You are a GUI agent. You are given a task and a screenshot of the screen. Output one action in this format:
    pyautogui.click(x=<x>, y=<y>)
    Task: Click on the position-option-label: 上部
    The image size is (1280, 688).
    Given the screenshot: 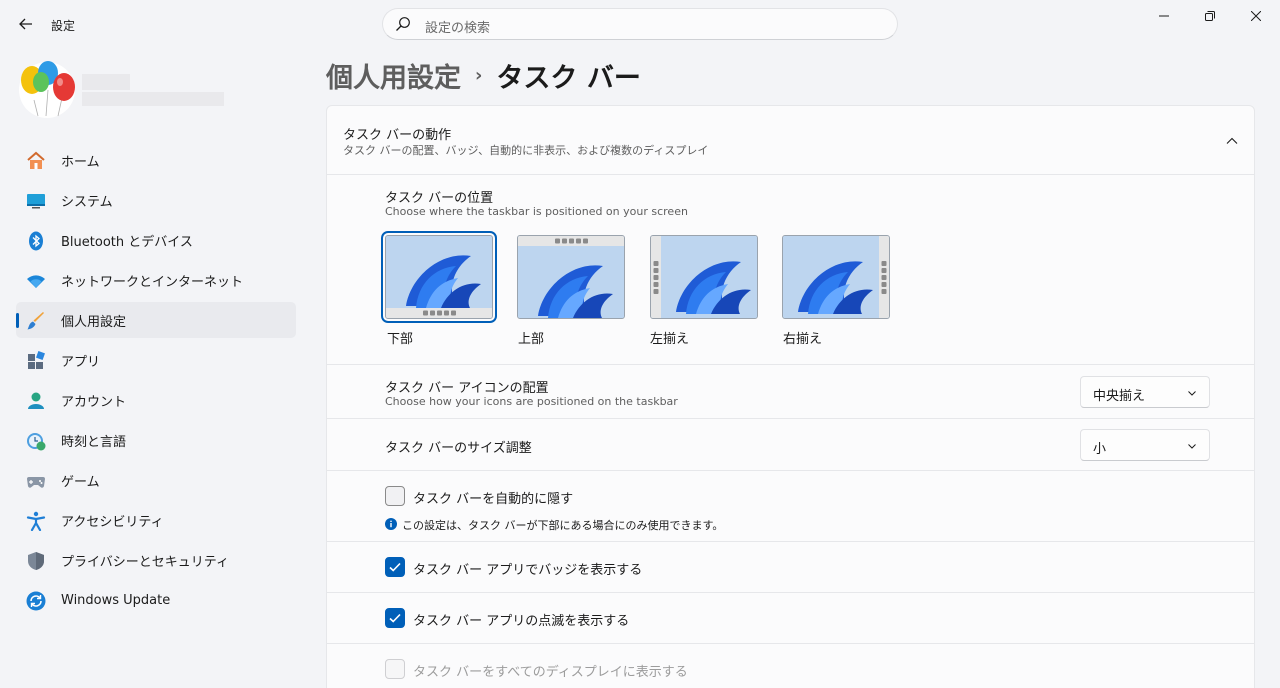 What is the action you would take?
    pyautogui.click(x=531, y=339)
    